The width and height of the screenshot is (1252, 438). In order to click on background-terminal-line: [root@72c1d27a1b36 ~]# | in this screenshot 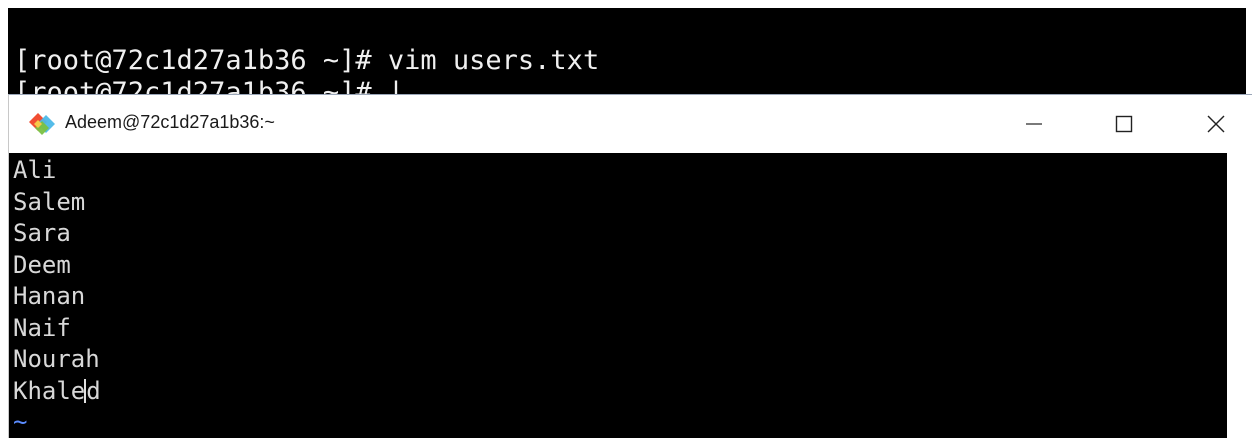, I will do `click(209, 86)`.